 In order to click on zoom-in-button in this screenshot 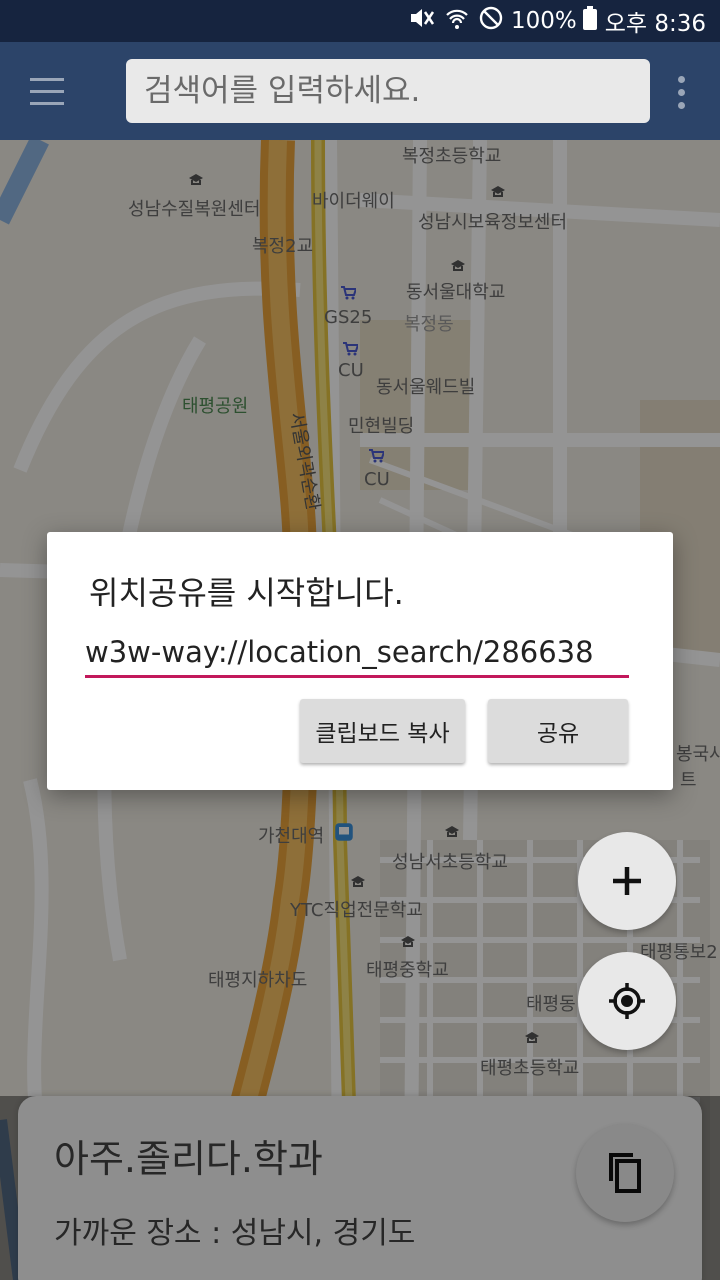, I will do `click(627, 881)`.